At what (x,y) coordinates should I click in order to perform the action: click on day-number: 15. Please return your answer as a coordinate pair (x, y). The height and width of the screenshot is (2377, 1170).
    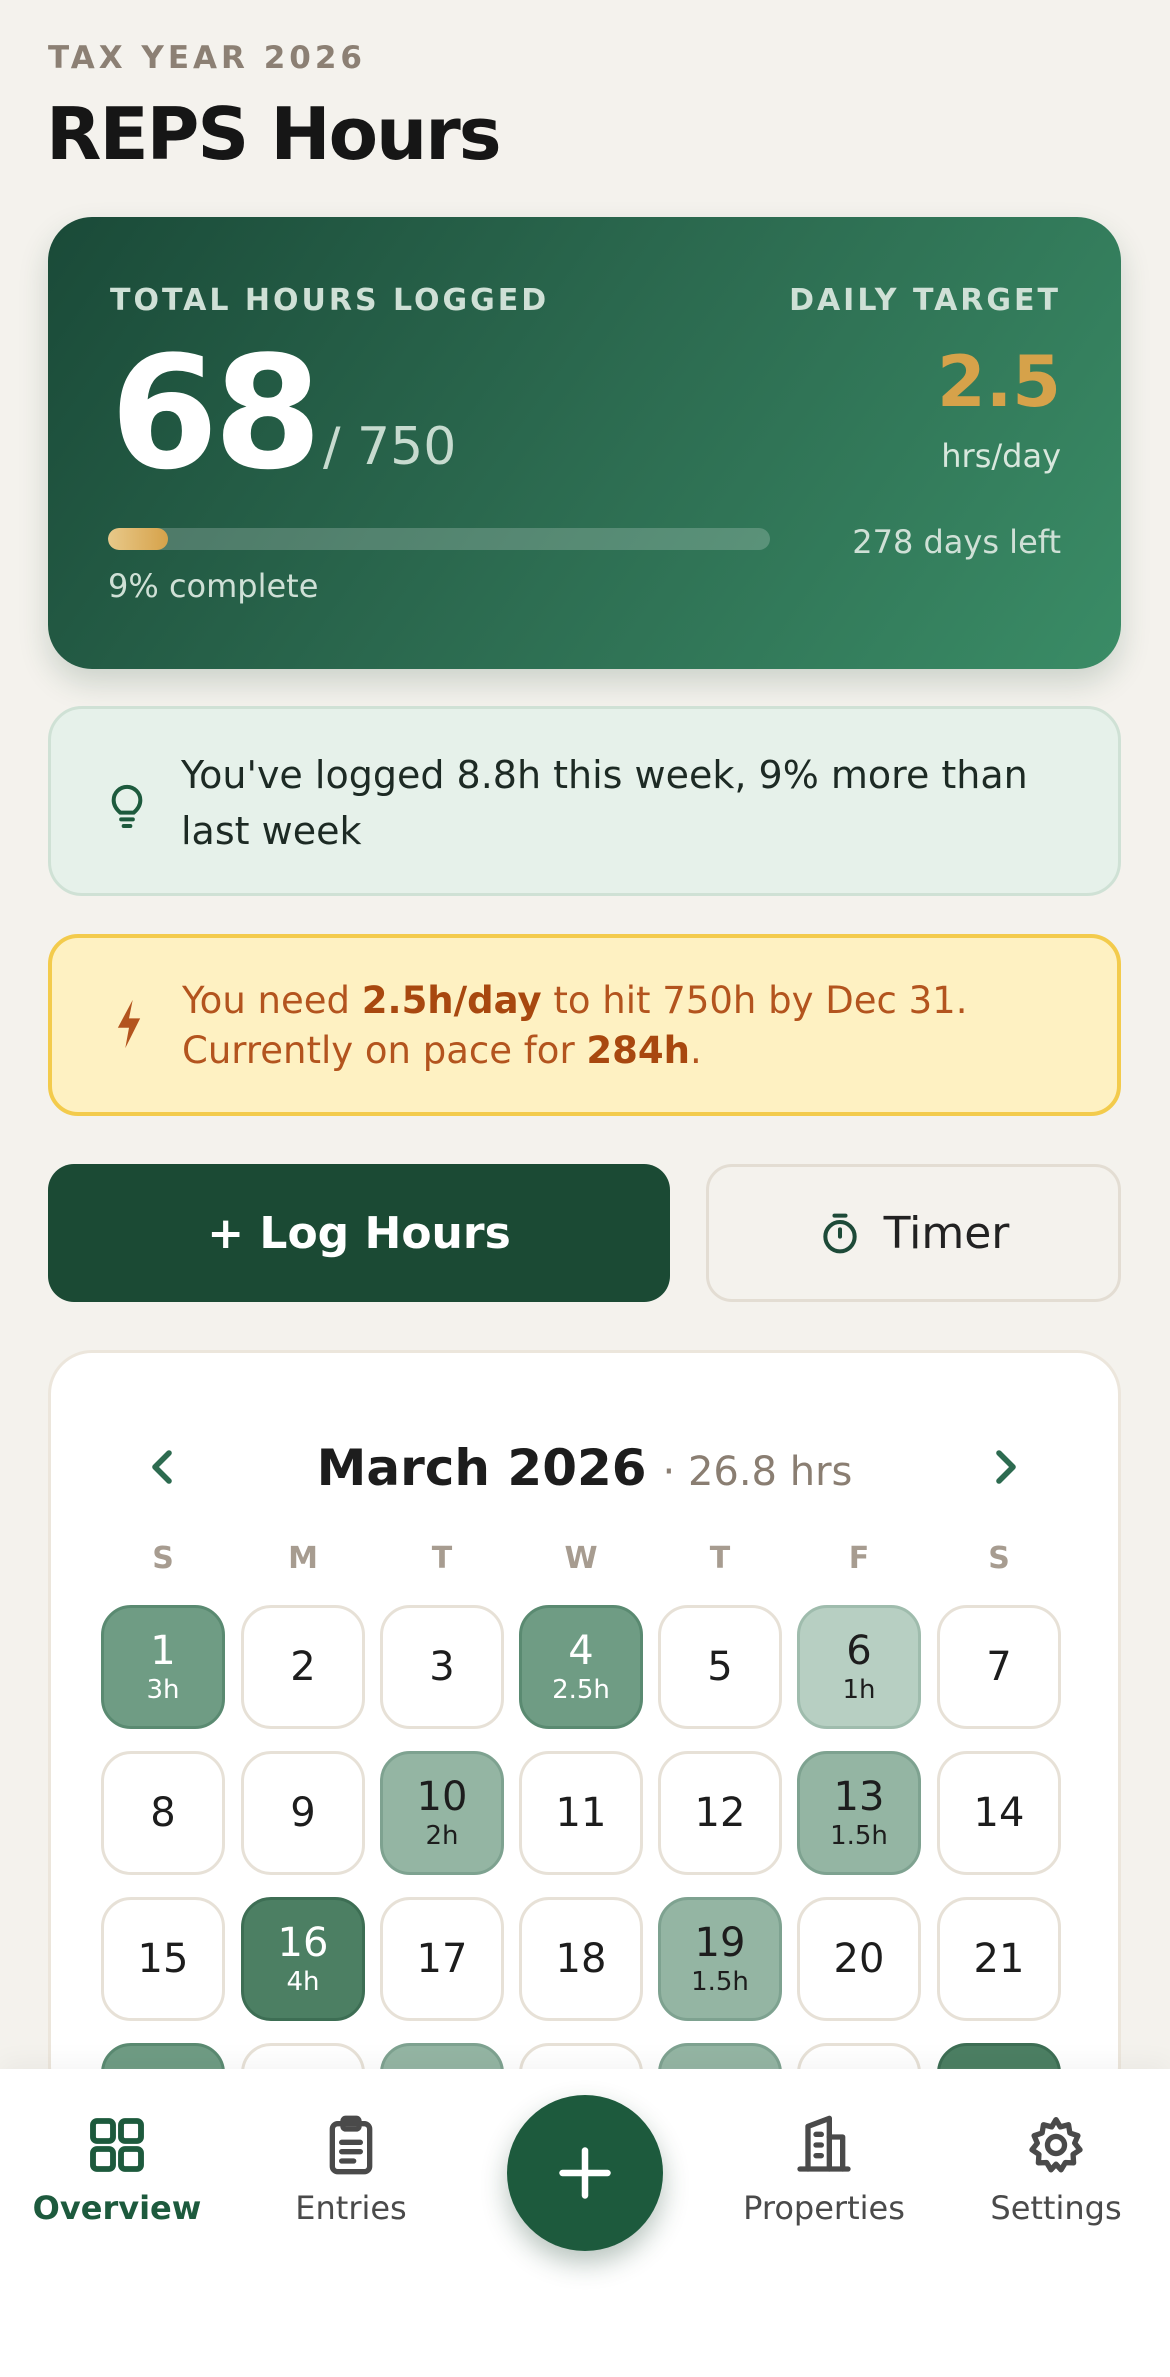
    Looking at the image, I should click on (163, 1959).